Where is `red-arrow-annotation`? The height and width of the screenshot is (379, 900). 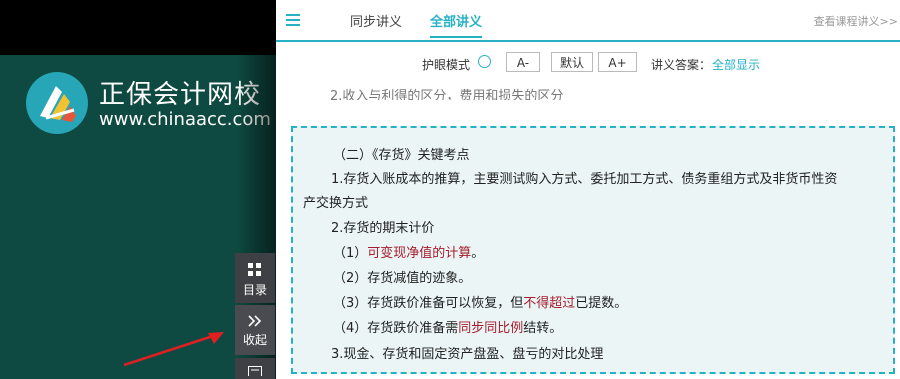 red-arrow-annotation is located at coordinates (173, 349).